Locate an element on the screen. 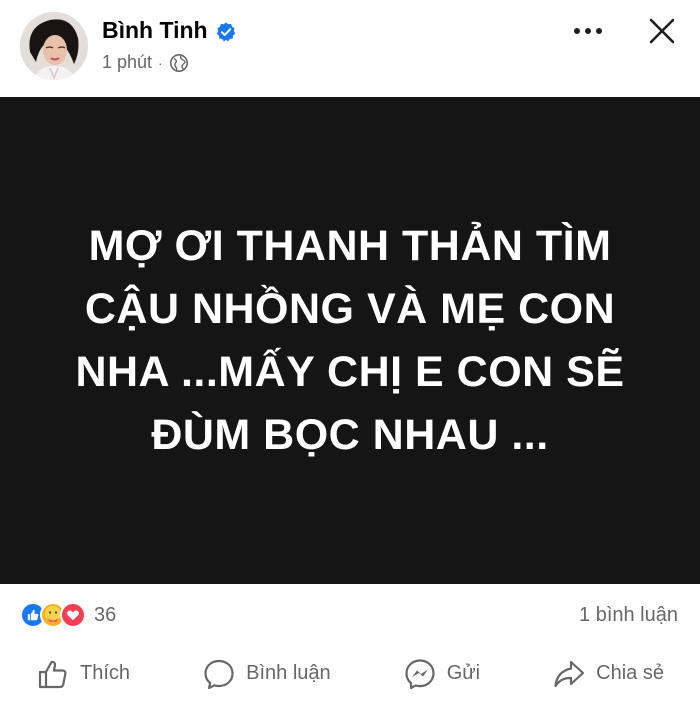 The image size is (700, 701). globe-icon is located at coordinates (179, 63).